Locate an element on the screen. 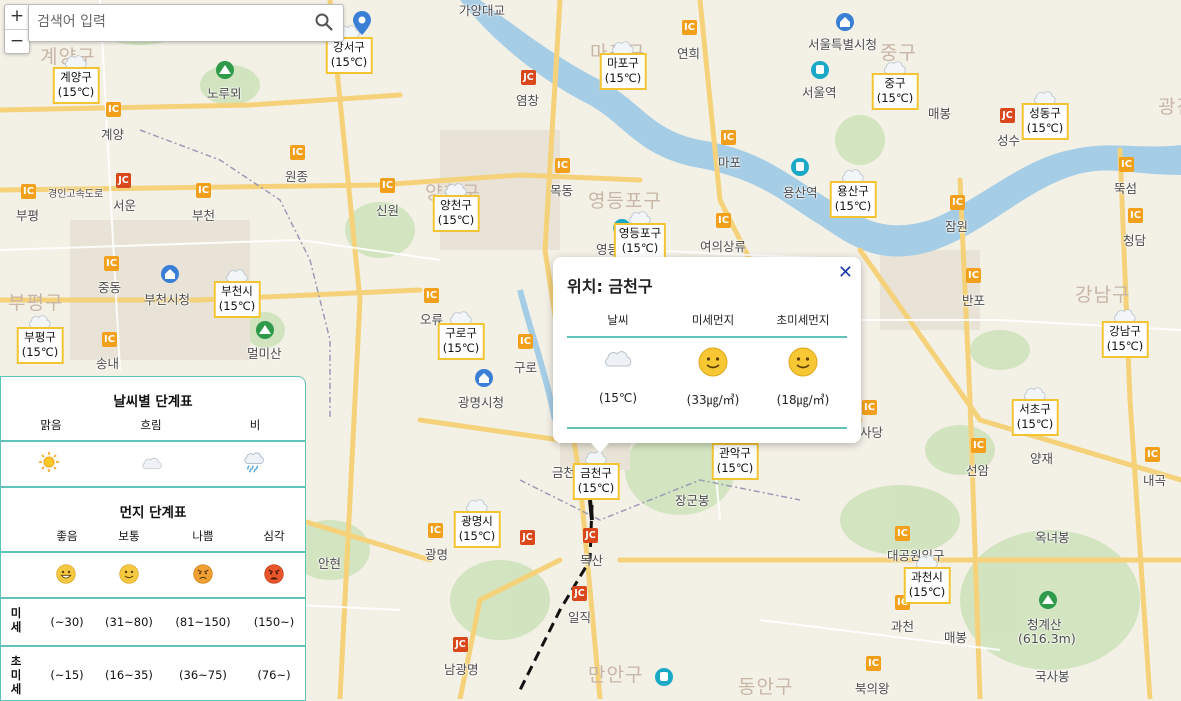  district-label: 부천시 (15℃) is located at coordinates (237, 299).